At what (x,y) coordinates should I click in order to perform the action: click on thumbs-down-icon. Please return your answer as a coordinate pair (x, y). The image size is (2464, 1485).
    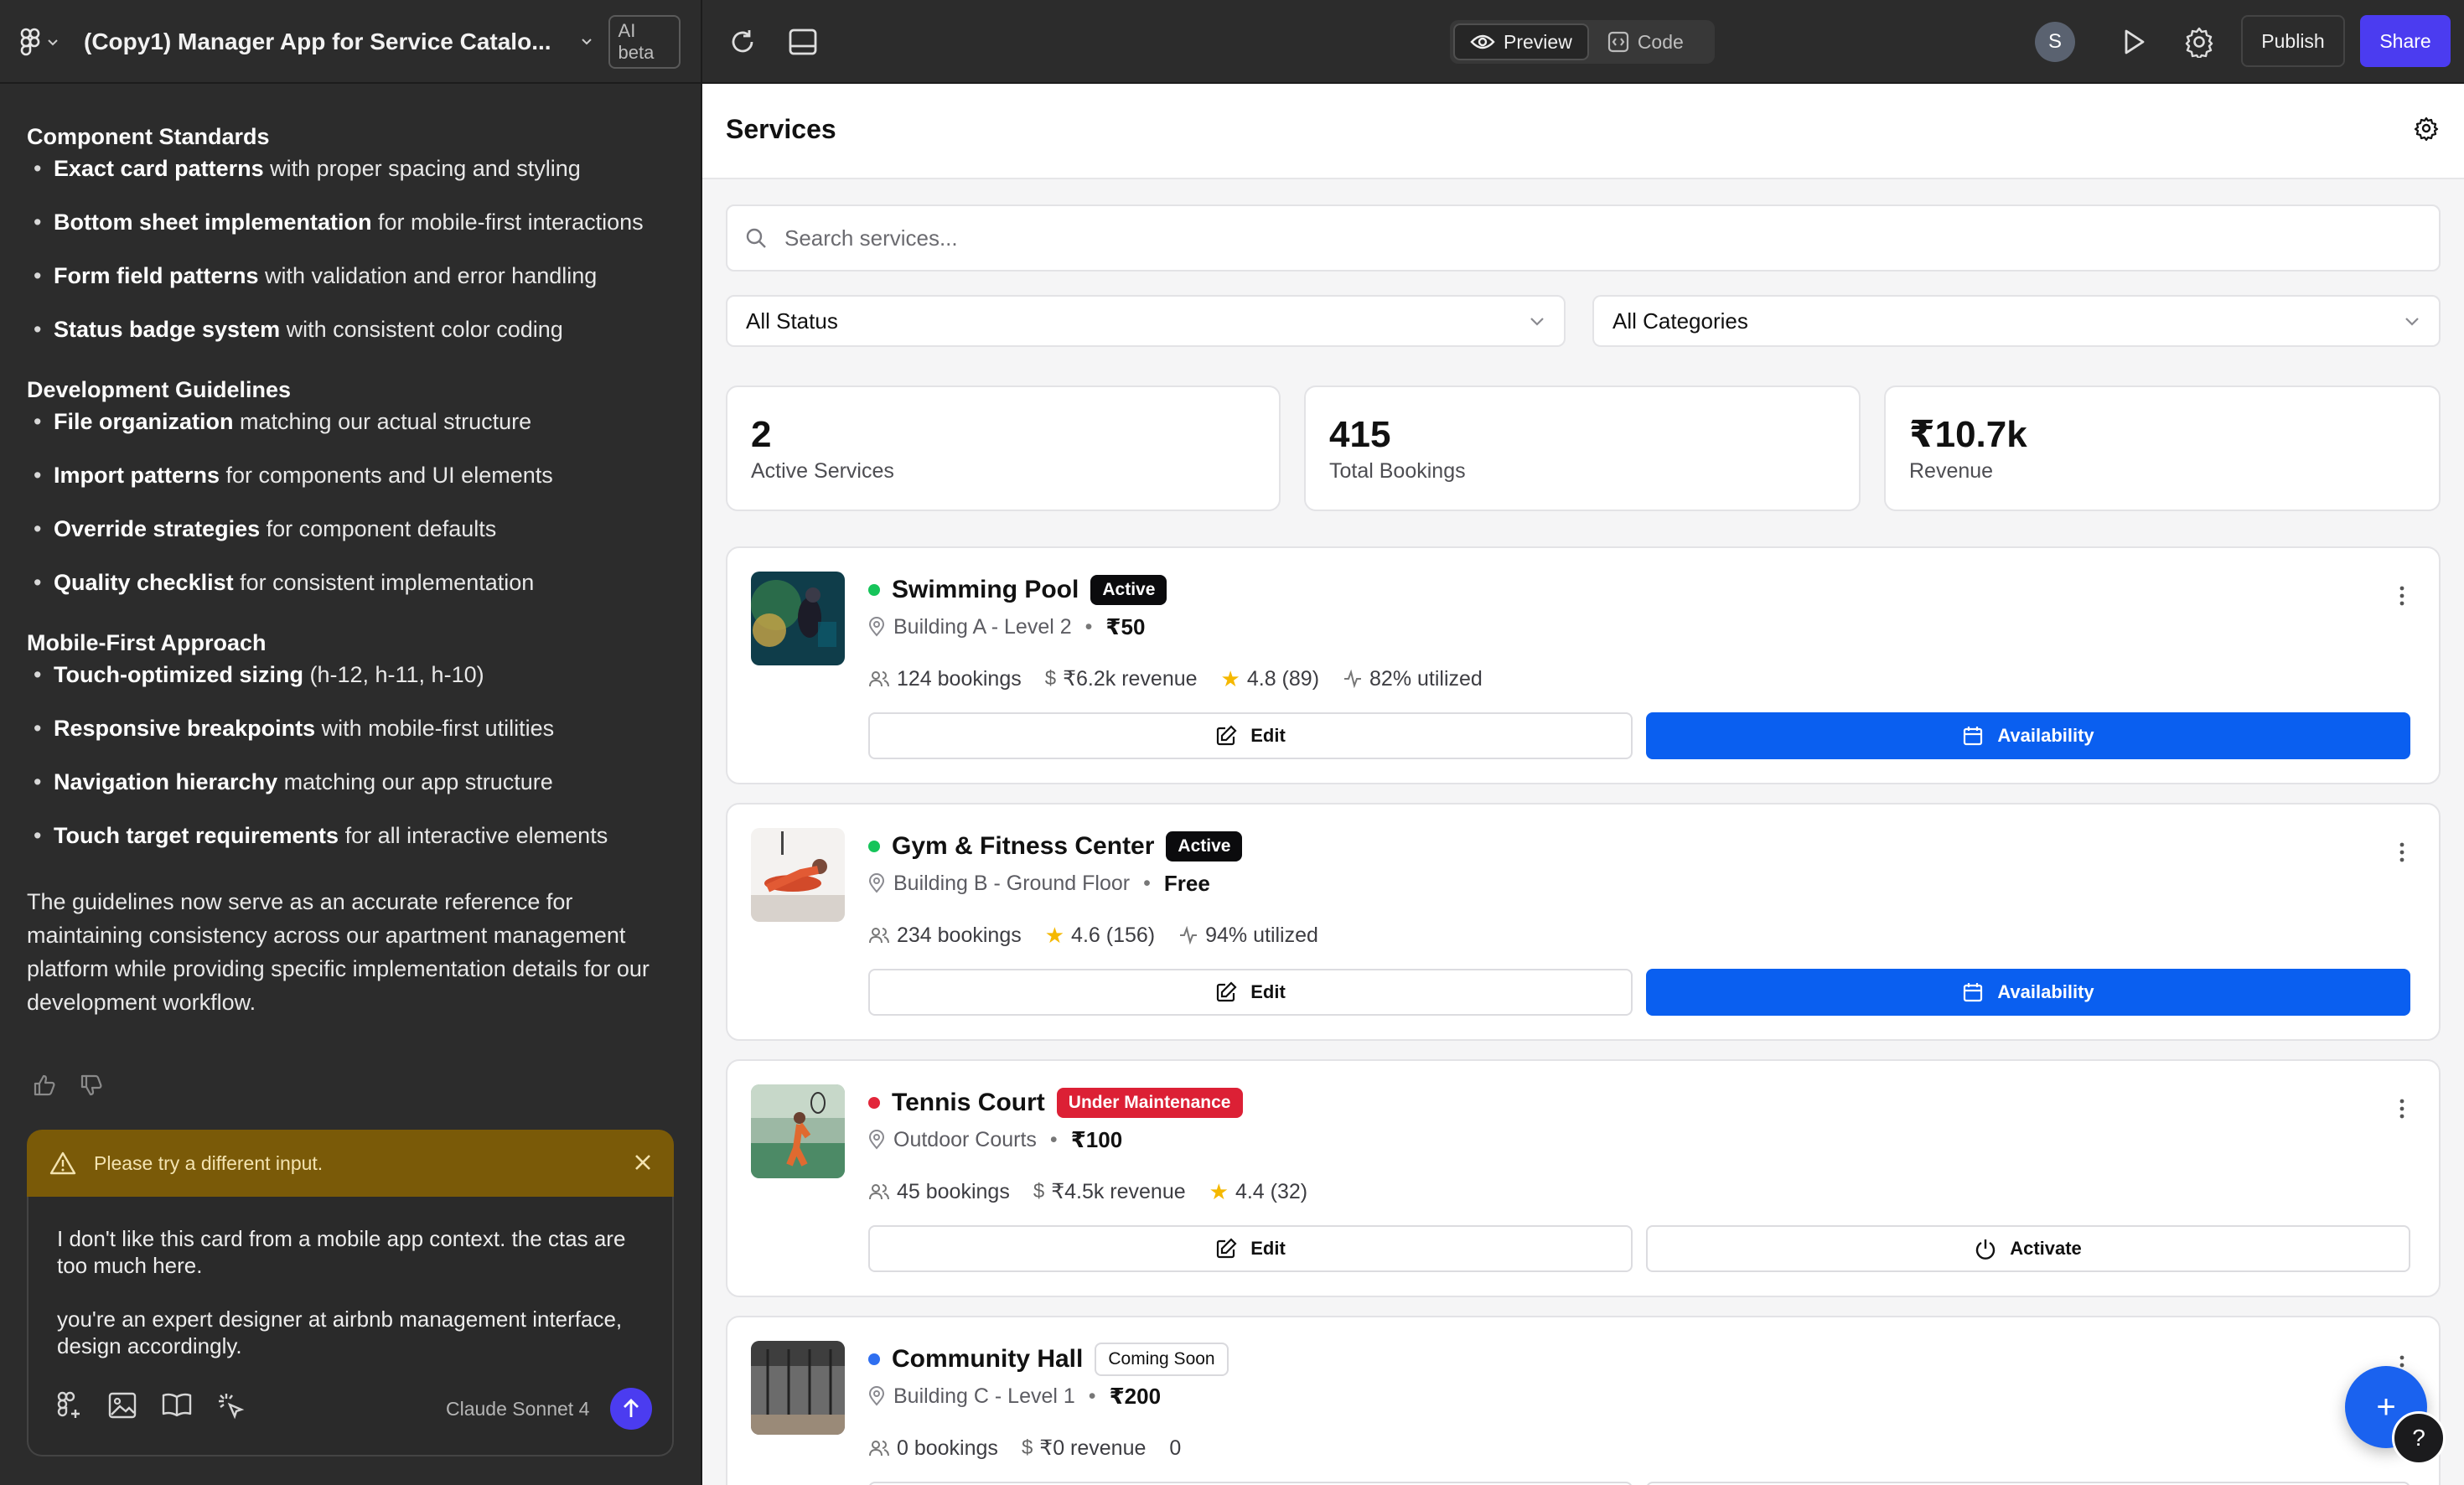
    Looking at the image, I should click on (91, 1085).